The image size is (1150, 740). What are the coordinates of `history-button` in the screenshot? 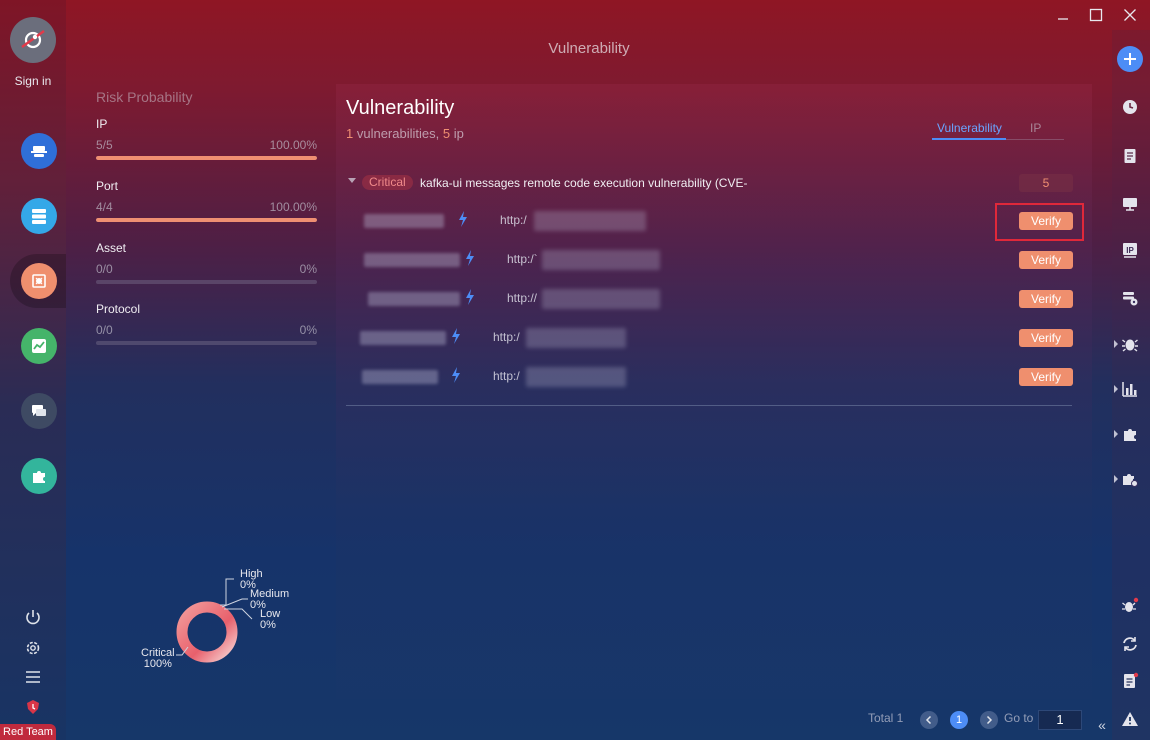 It's located at (1130, 107).